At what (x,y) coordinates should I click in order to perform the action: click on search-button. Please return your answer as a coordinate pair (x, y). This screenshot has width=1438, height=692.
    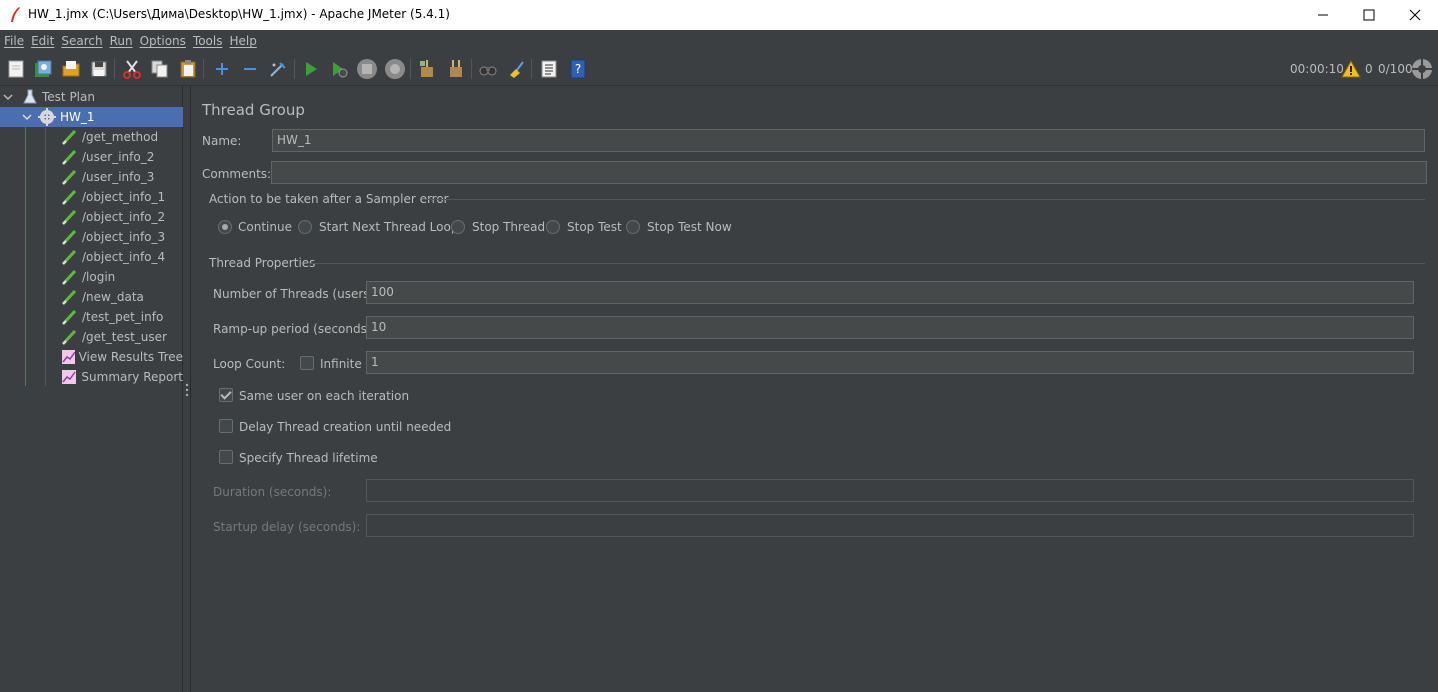
    Looking at the image, I should click on (488, 69).